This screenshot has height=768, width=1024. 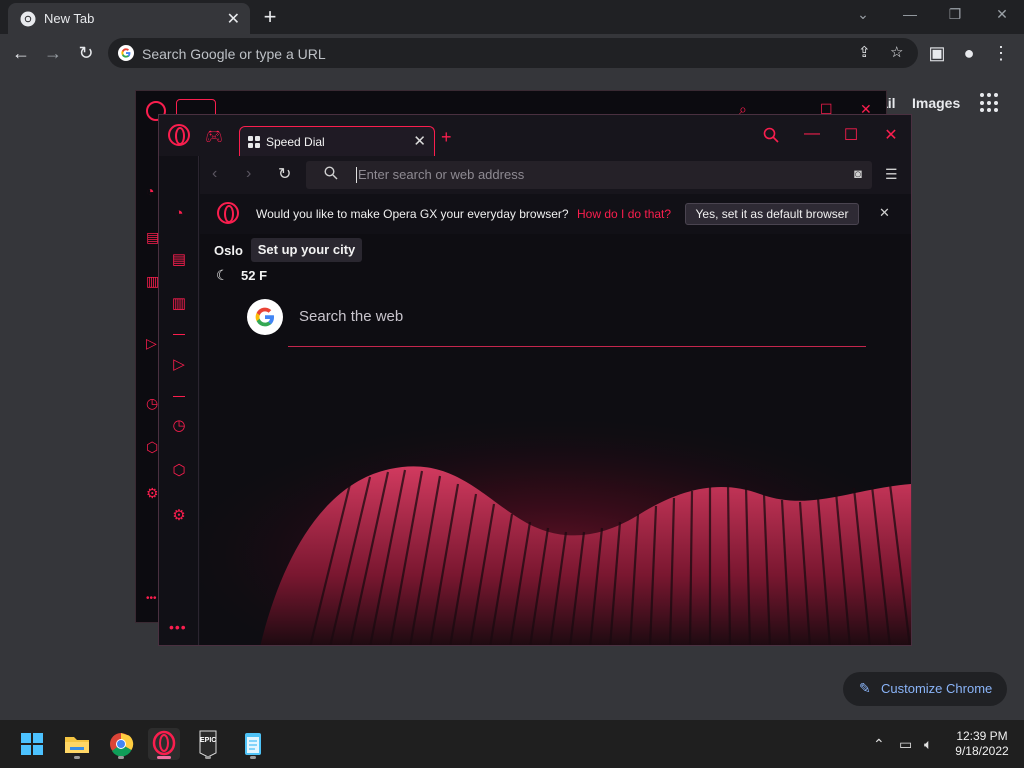 I want to click on epic-label: EPIC, so click(x=208, y=740).